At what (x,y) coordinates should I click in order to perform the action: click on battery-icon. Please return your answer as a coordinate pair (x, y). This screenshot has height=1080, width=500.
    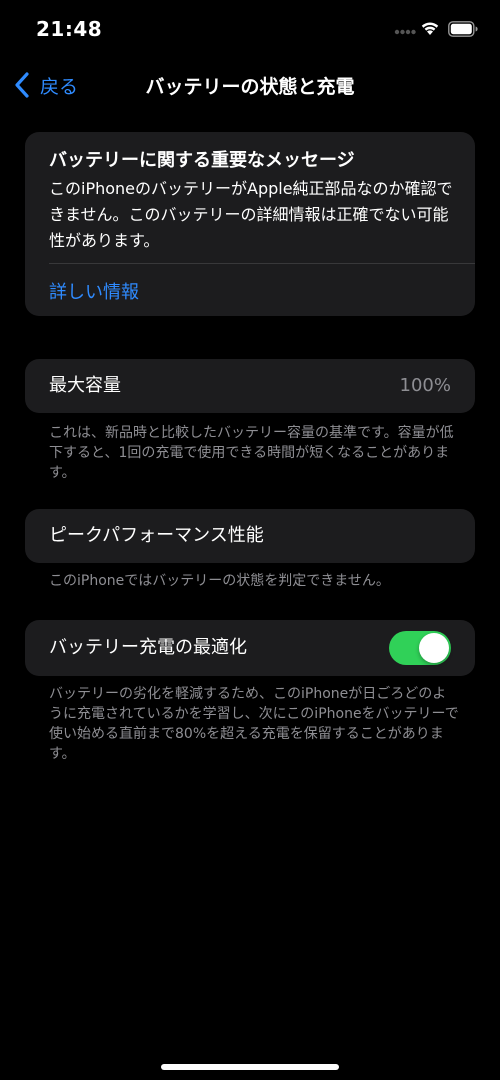
    Looking at the image, I should click on (463, 29).